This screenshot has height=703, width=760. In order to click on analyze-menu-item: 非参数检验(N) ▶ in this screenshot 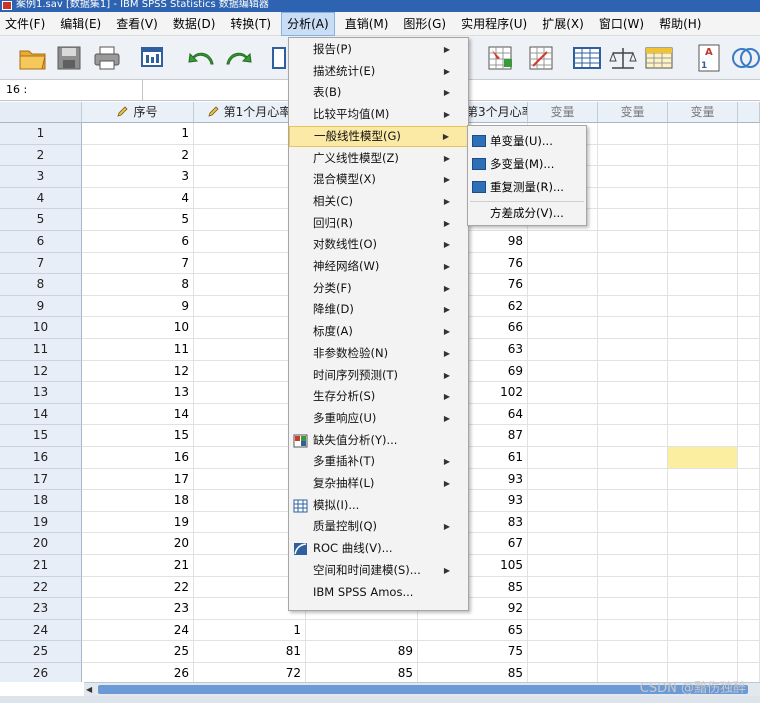, I will do `click(378, 354)`.